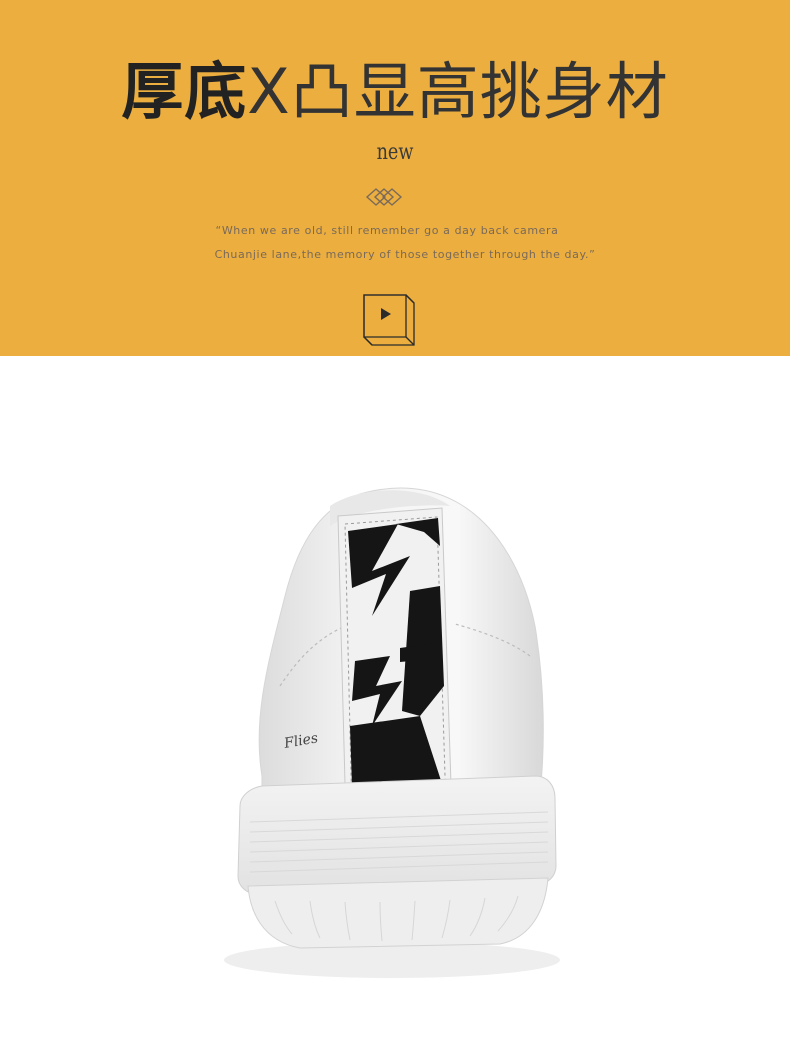 The height and width of the screenshot is (1046, 790). Describe the element at coordinates (458, 91) in the screenshot. I see `headline-light-text: X凸显高挑身材` at that location.